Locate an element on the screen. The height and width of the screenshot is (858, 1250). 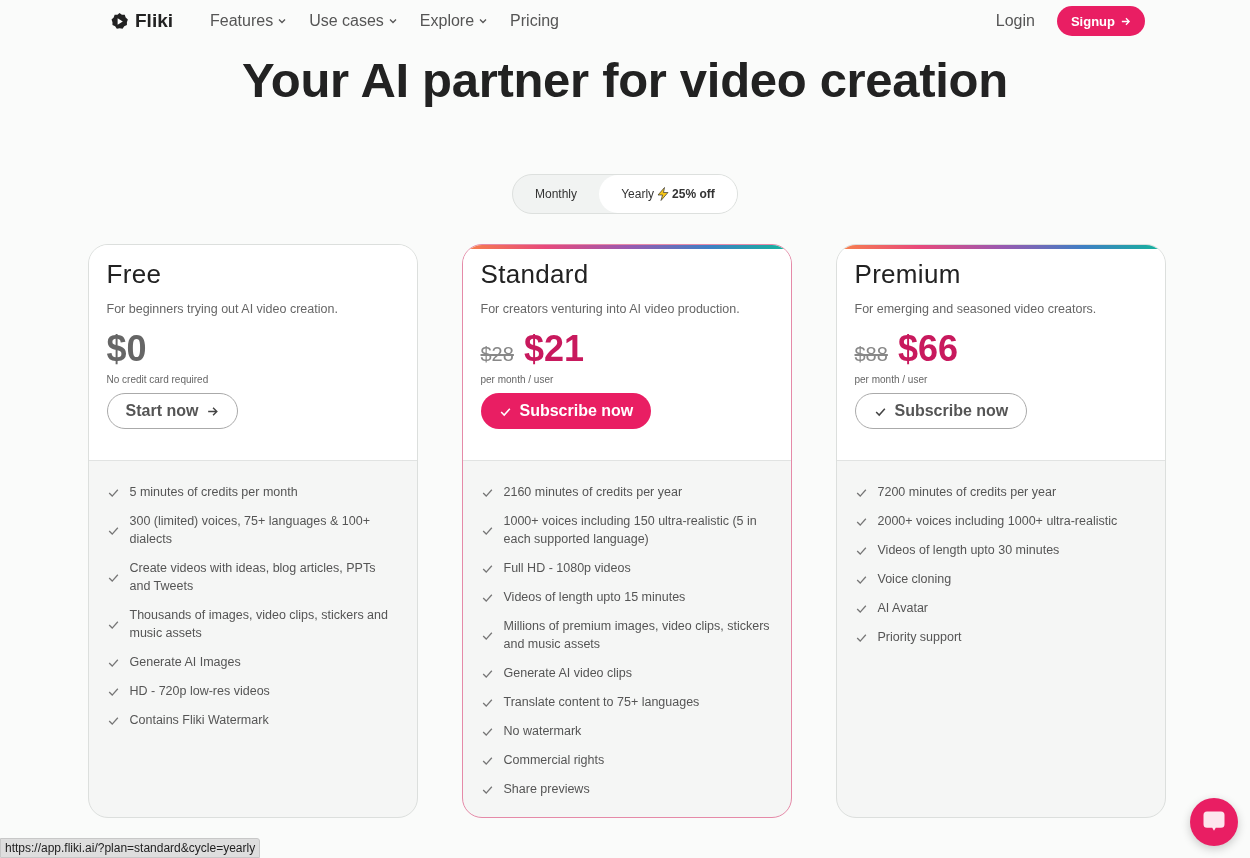
feature-text: Share previews is located at coordinates (546, 789).